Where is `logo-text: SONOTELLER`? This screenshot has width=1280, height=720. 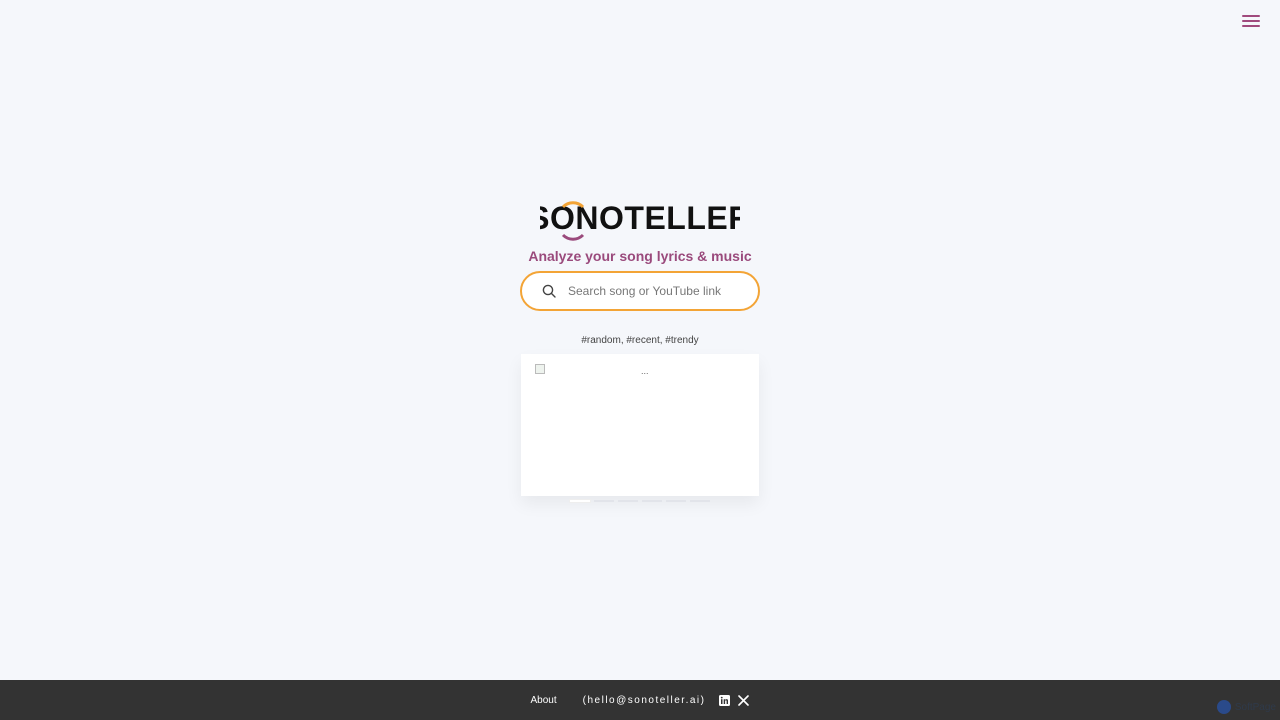 logo-text: SONOTELLER is located at coordinates (640, 218).